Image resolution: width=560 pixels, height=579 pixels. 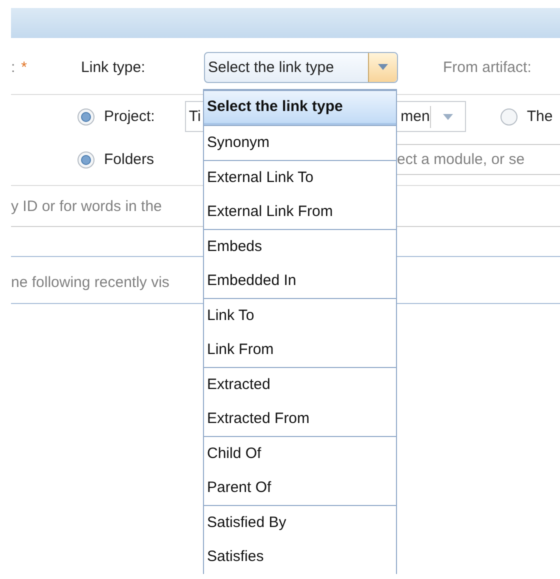 I want to click on project-value: Ti, so click(x=194, y=116).